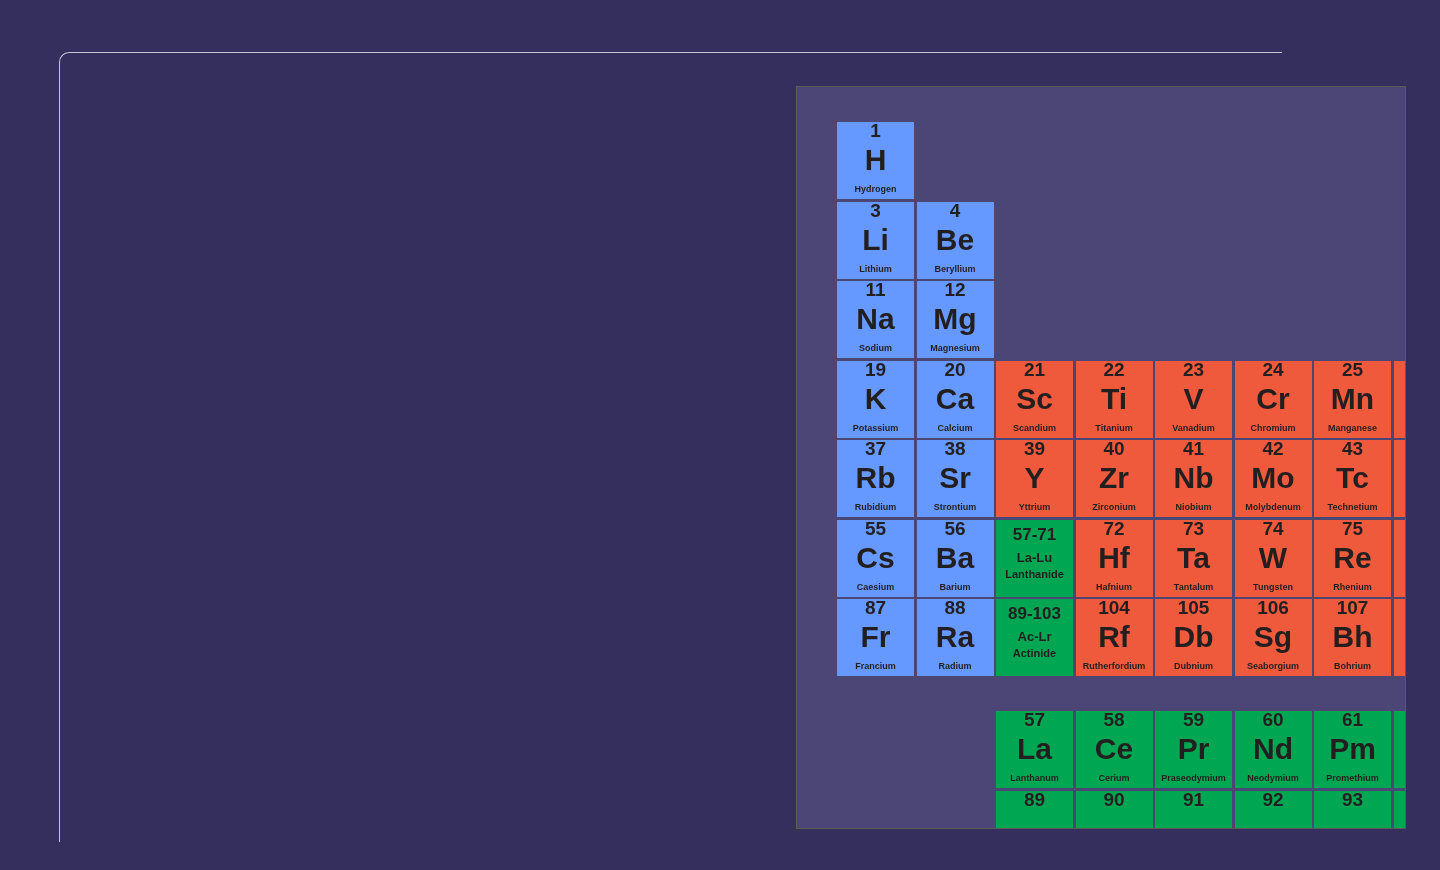 Image resolution: width=1440 pixels, height=870 pixels. What do you see at coordinates (1273, 427) in the screenshot?
I see `element-name: Chromium` at bounding box center [1273, 427].